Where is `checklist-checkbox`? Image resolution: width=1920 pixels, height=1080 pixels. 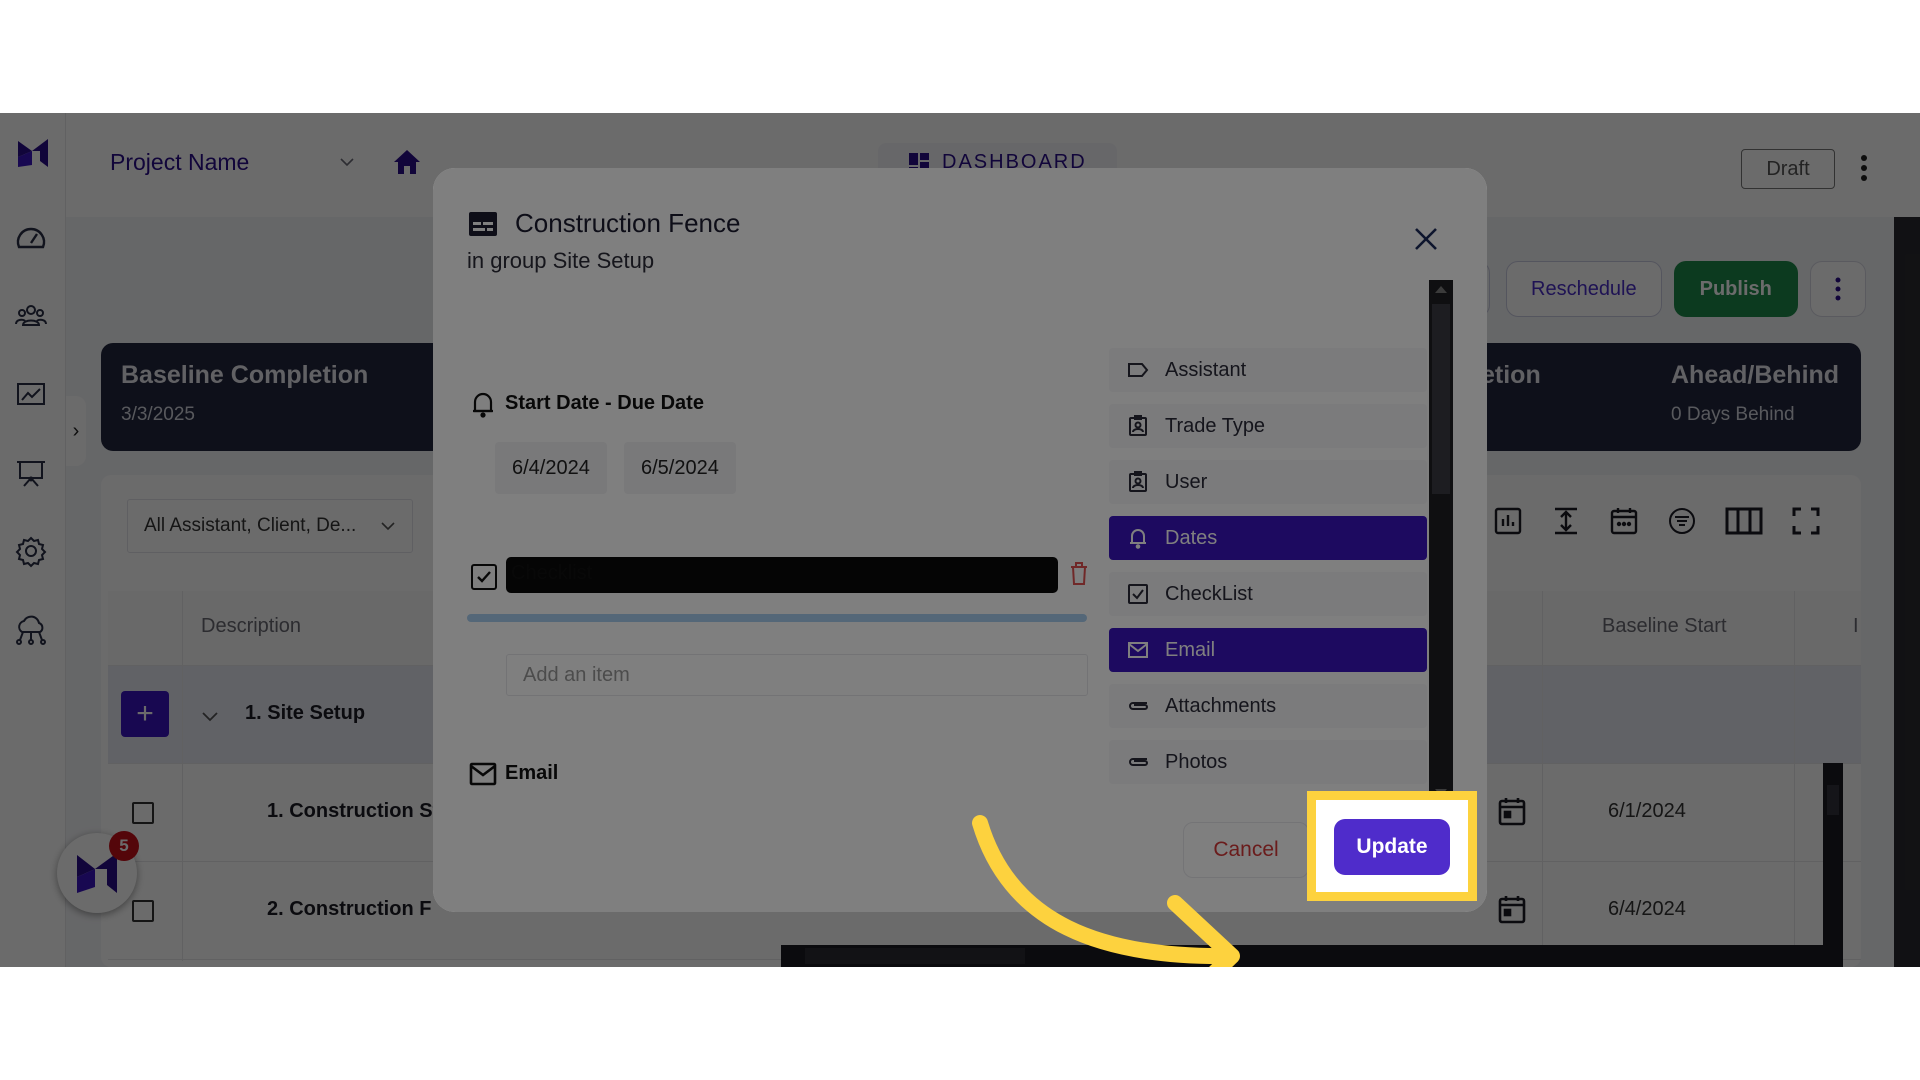
checklist-checkbox is located at coordinates (484, 577).